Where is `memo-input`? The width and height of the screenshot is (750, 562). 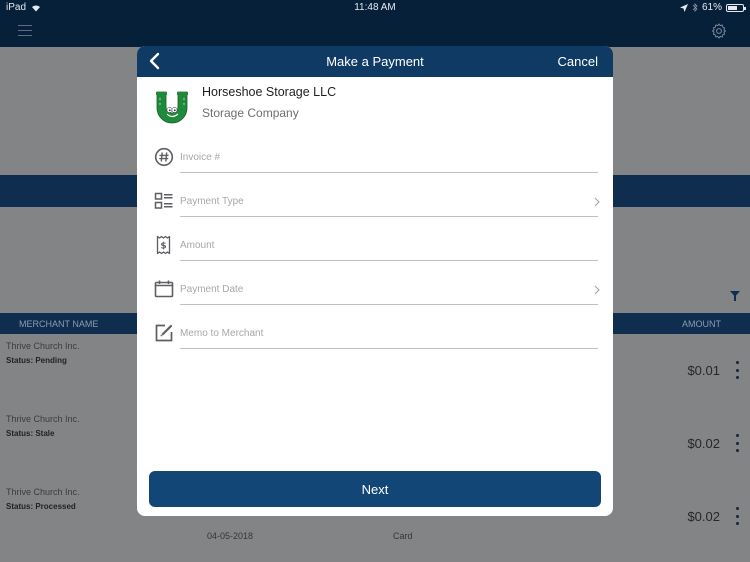 memo-input is located at coordinates (389, 337).